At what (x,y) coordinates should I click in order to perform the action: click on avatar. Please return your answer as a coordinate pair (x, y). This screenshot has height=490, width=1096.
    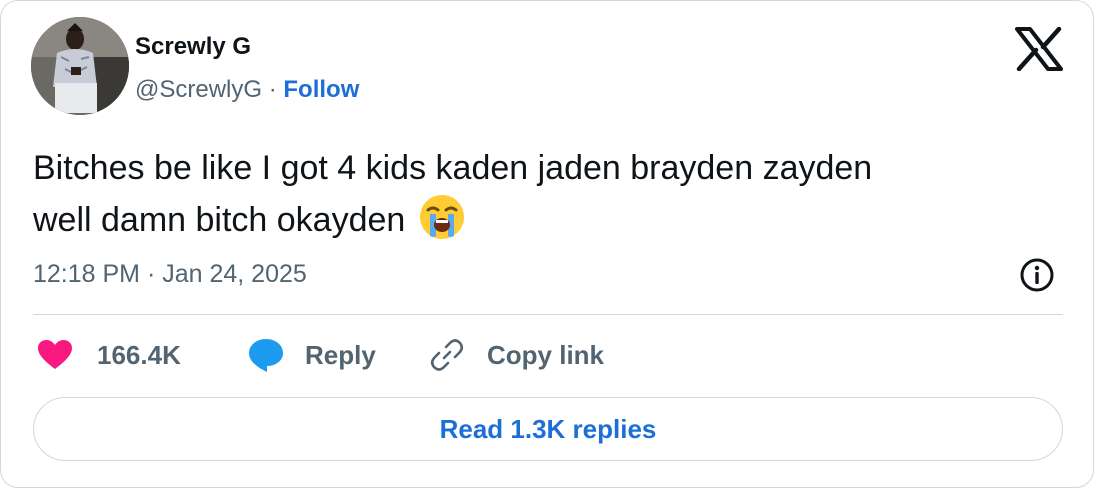
    Looking at the image, I should click on (80, 66).